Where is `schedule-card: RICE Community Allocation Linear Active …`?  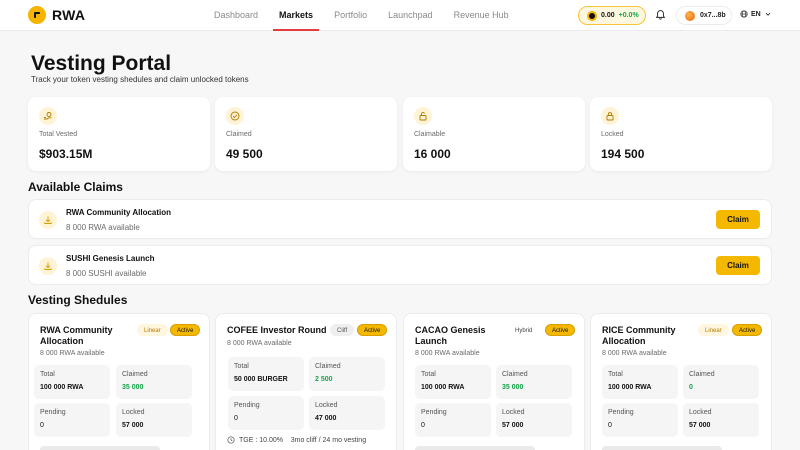
schedule-card: RICE Community Allocation Linear Active … is located at coordinates (681, 381).